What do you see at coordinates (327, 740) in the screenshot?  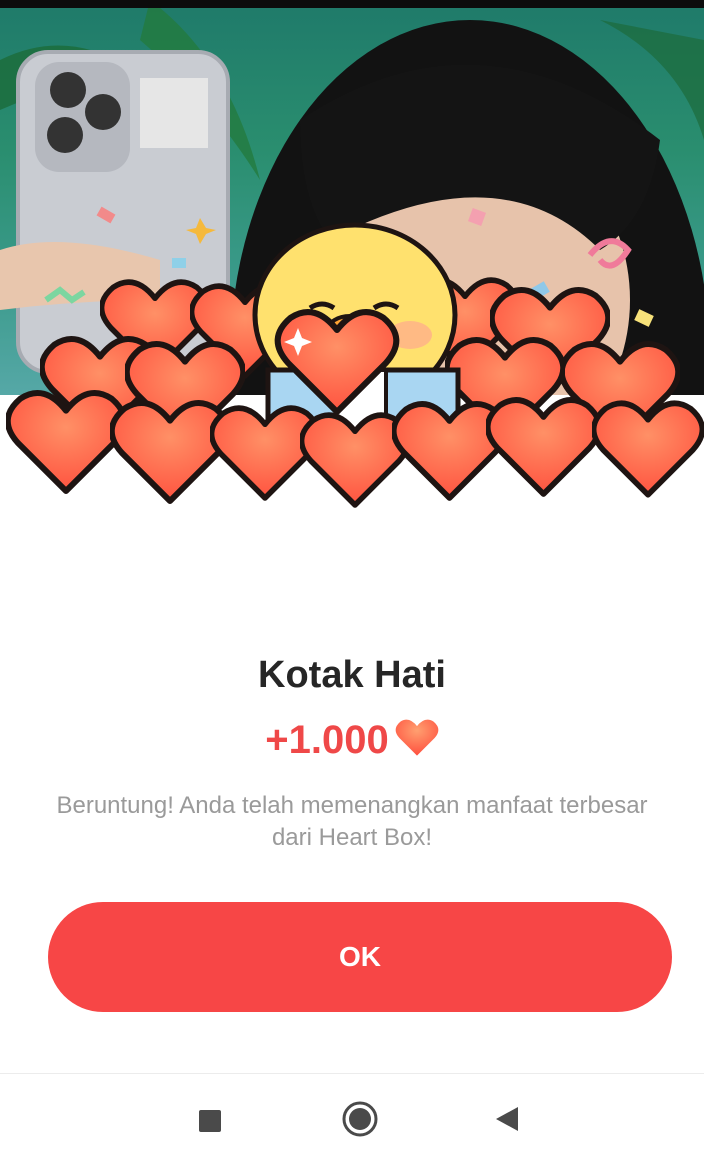 I see `reward-amount: +1.000` at bounding box center [327, 740].